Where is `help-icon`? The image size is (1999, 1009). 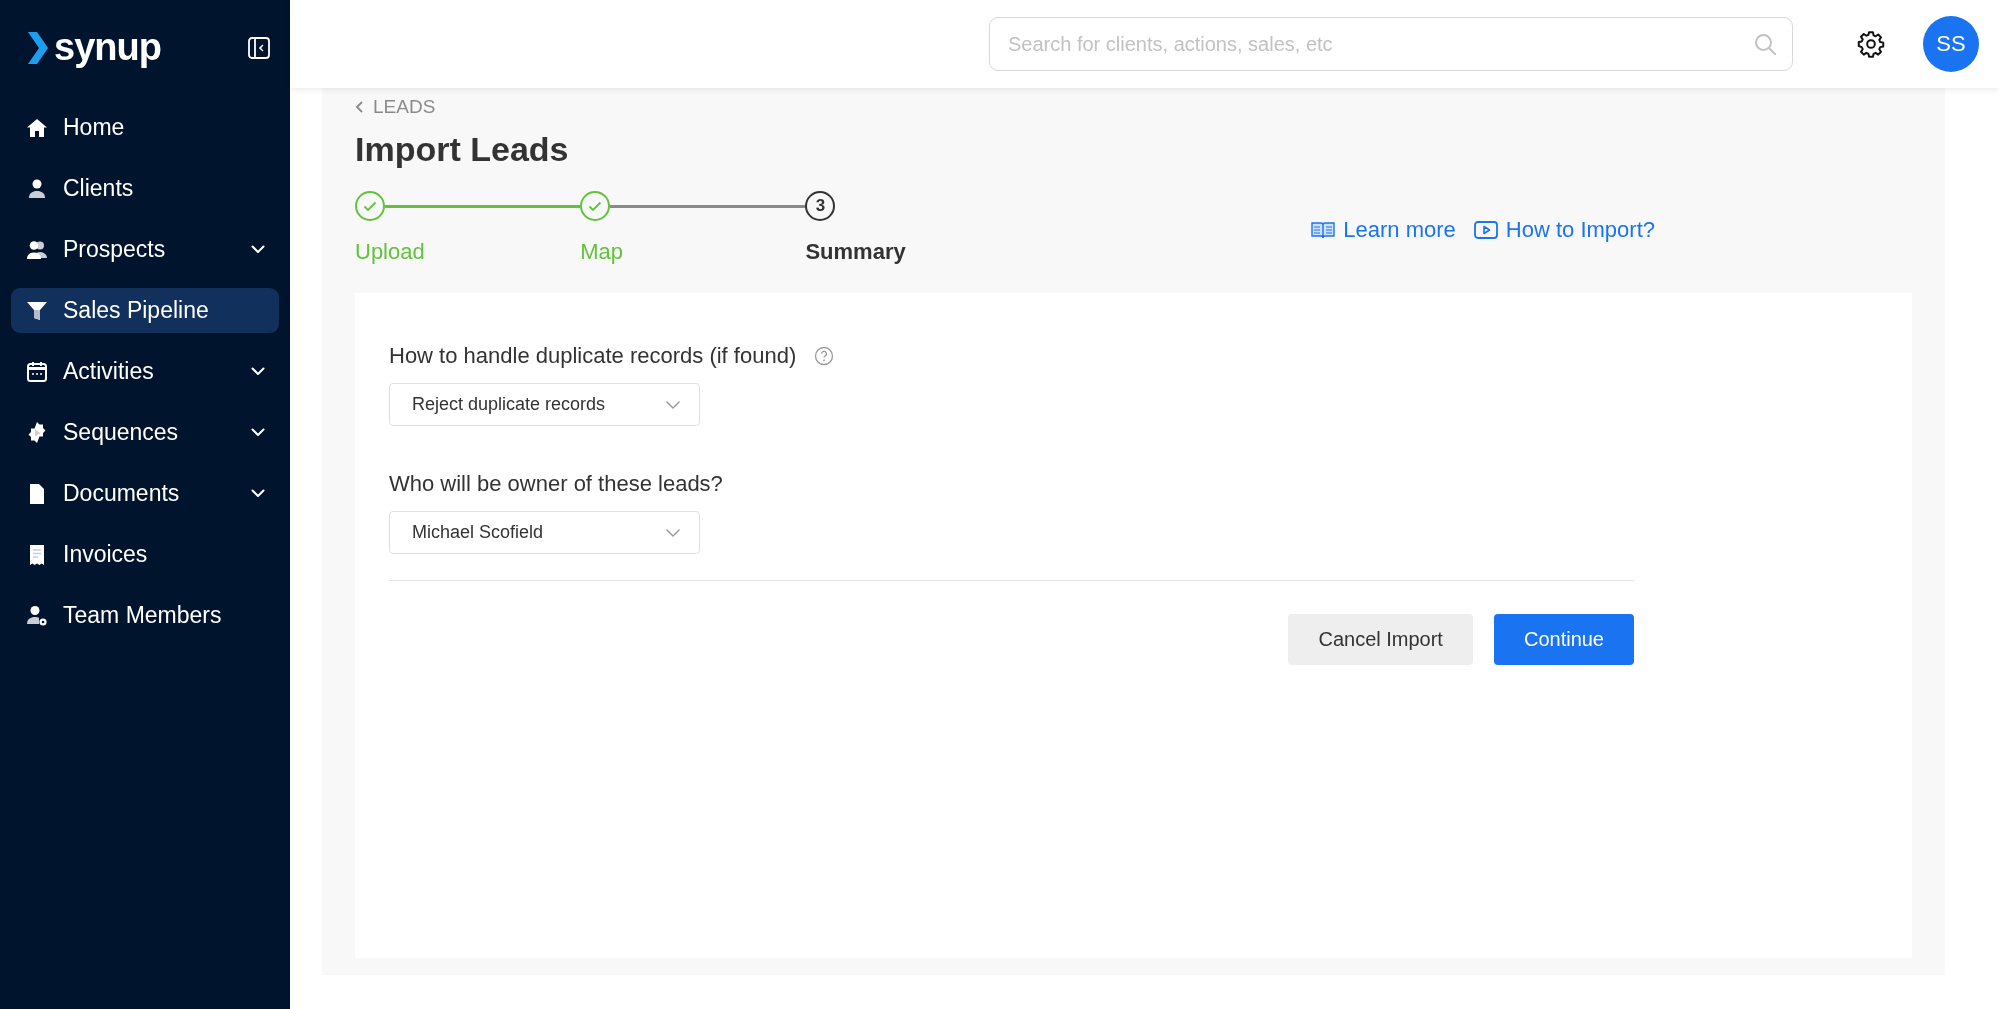 help-icon is located at coordinates (824, 356).